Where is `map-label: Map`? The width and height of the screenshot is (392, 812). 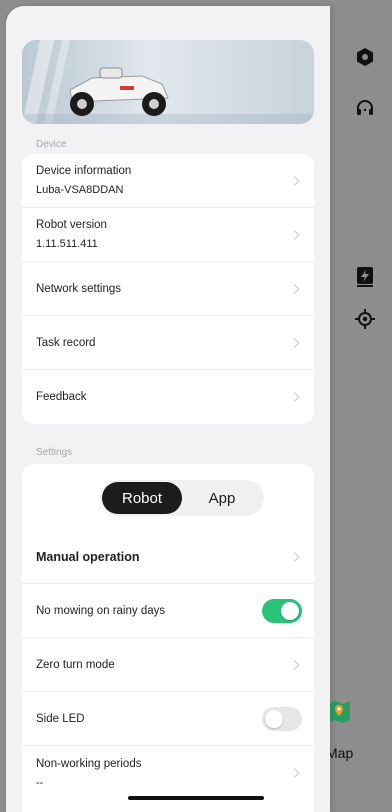
map-label: Map is located at coordinates (339, 753).